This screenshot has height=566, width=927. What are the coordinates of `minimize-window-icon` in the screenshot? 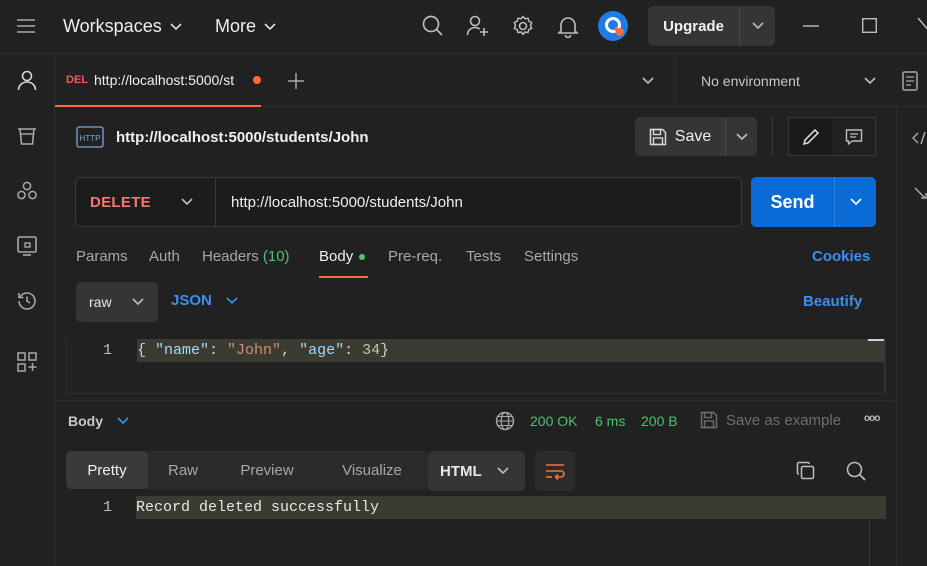 It's located at (811, 26).